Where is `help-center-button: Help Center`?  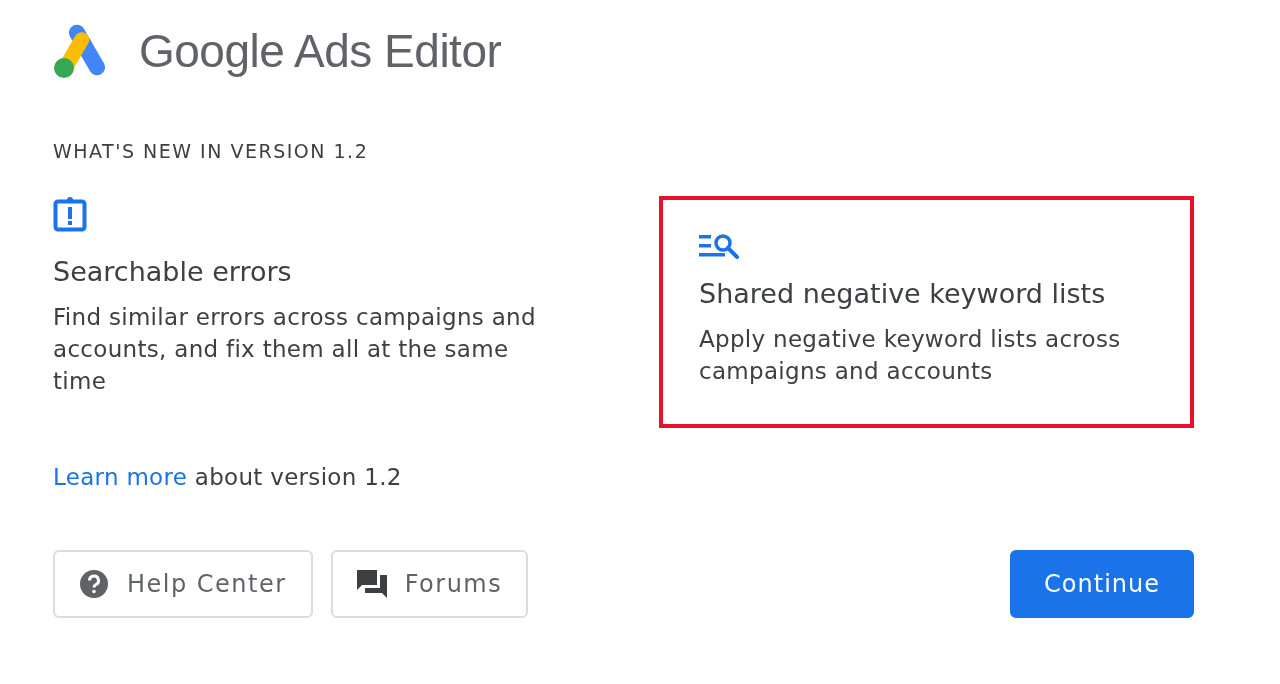
help-center-button: Help Center is located at coordinates (183, 584).